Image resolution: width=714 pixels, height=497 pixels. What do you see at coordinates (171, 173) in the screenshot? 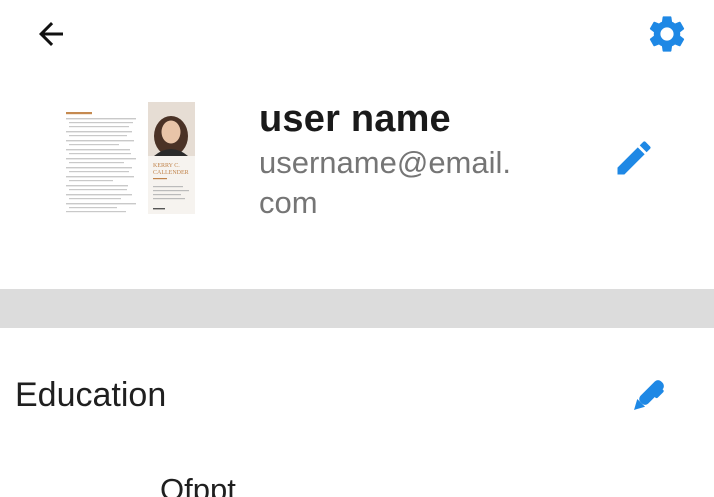
I see `svg-text: CALLENDER` at bounding box center [171, 173].